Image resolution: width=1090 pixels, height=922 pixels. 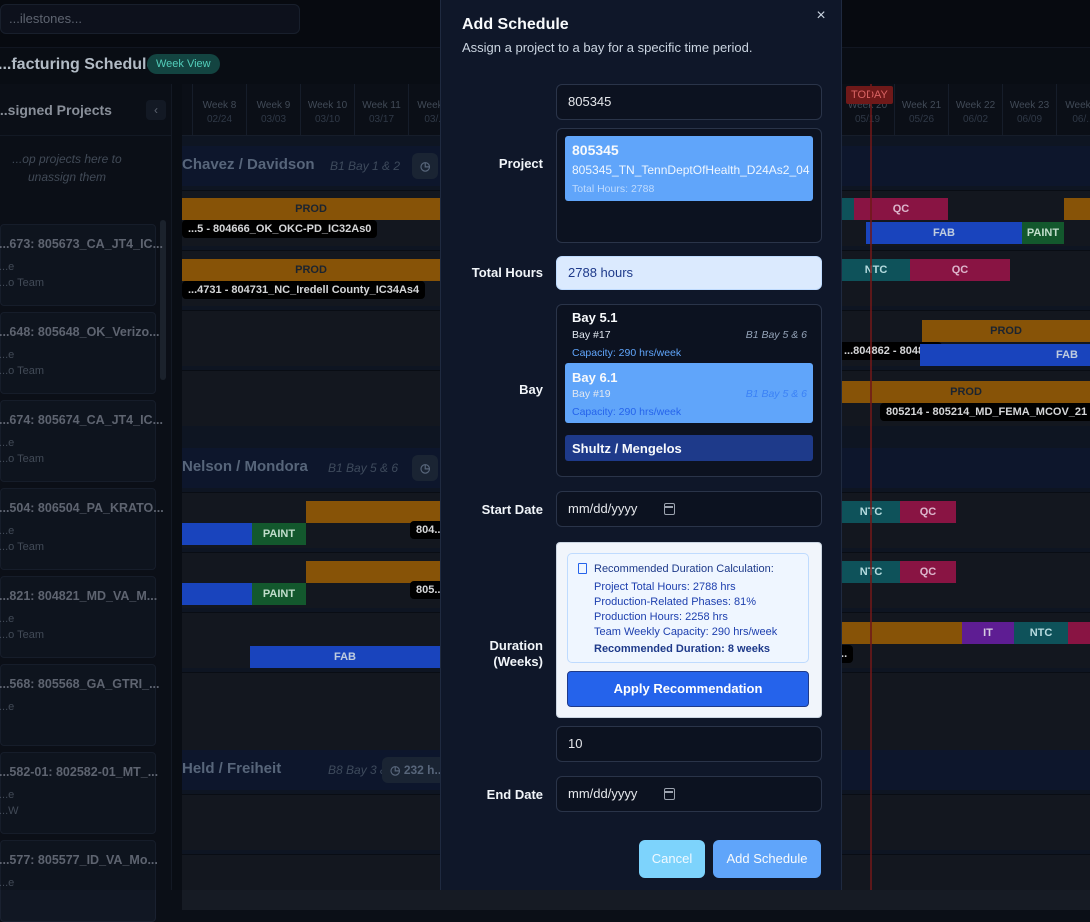 What do you see at coordinates (689, 102) in the screenshot?
I see `project-search-input: 805345` at bounding box center [689, 102].